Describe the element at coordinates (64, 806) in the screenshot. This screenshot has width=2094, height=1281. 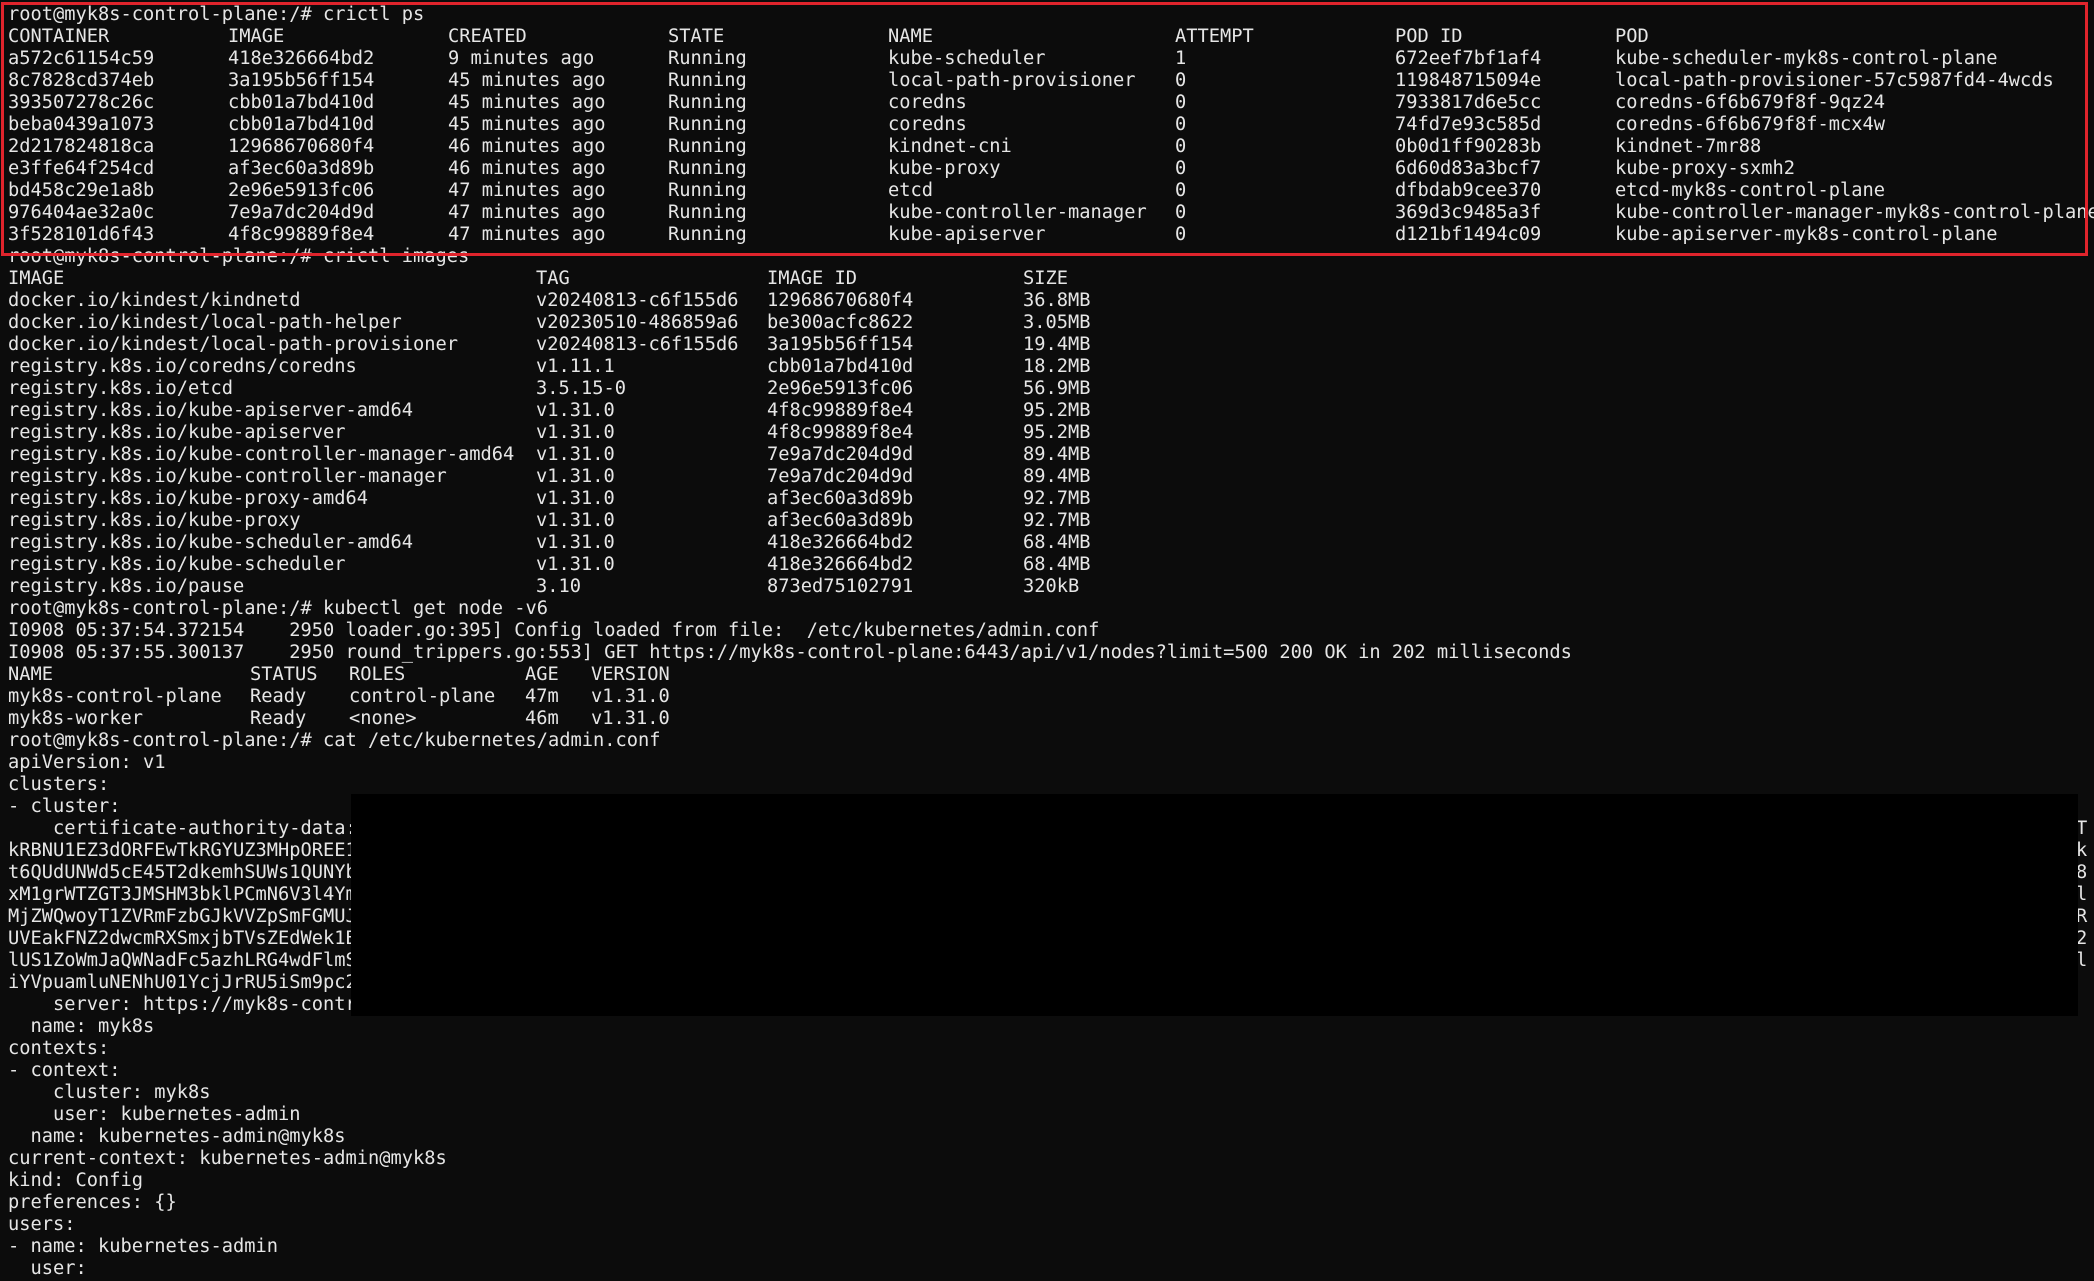
I see `yaml-line: - cluster:` at that location.